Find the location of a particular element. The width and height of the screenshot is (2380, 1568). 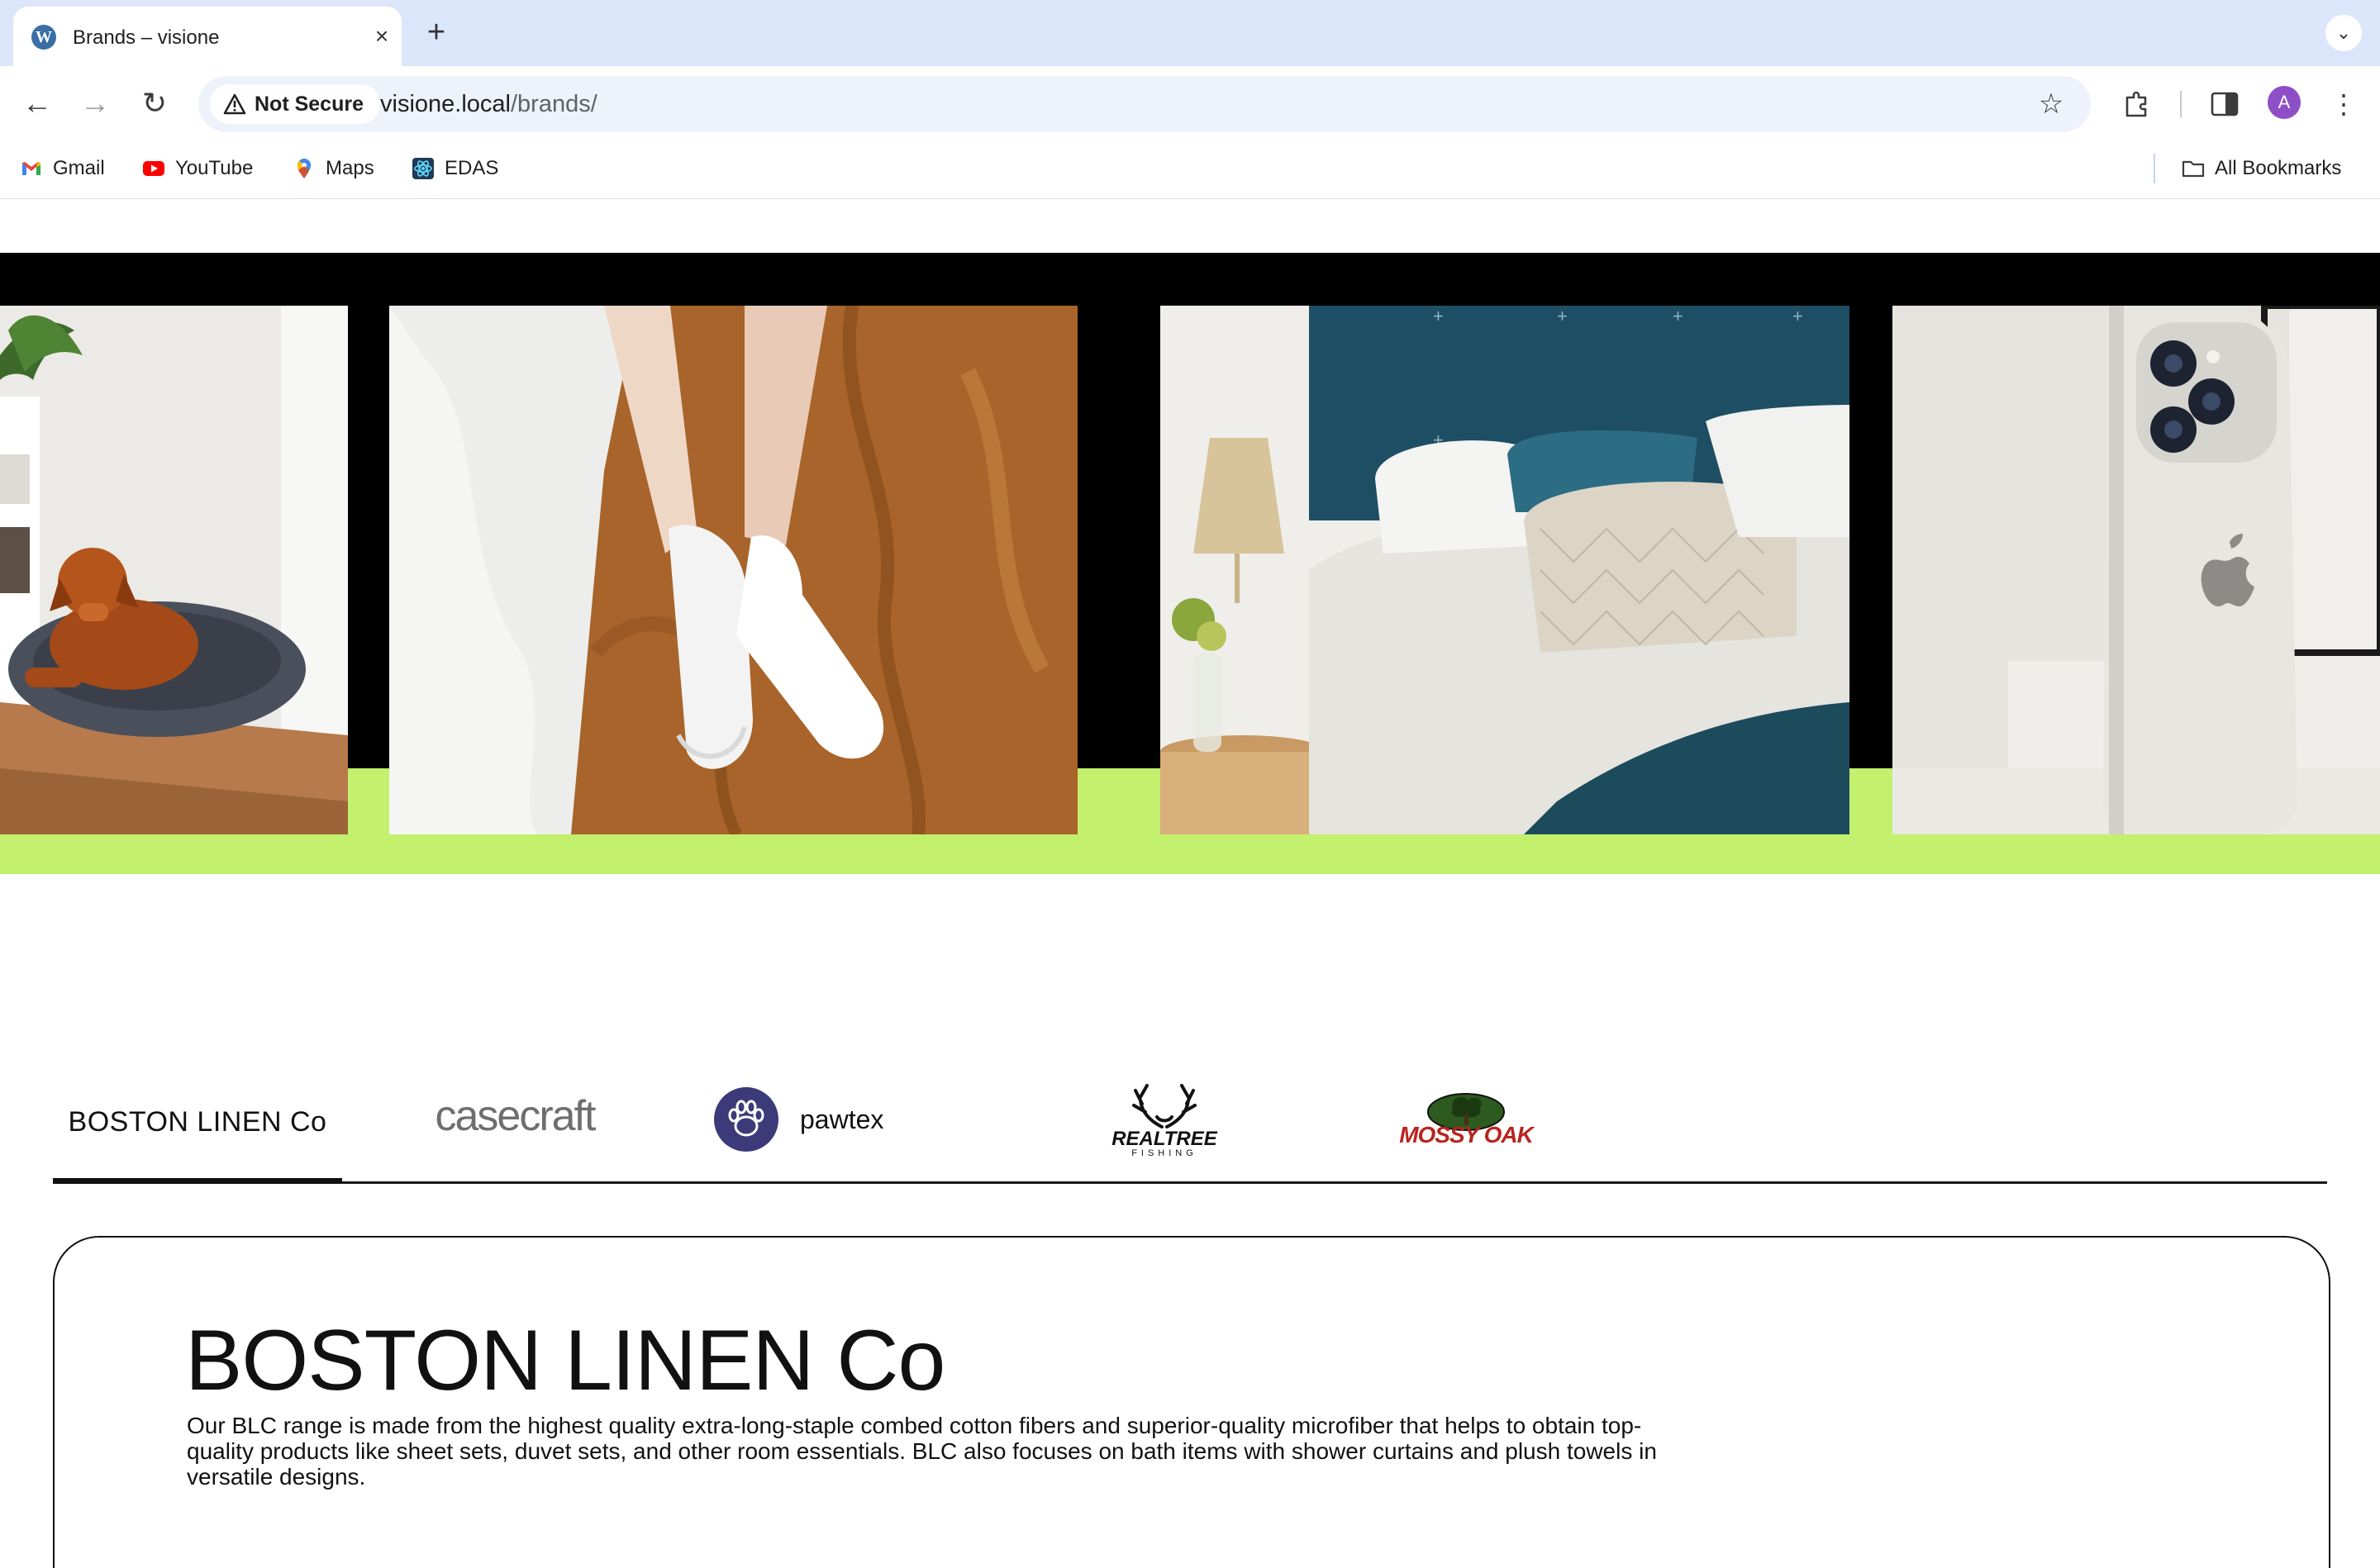

folder-icon is located at coordinates (2193, 169).